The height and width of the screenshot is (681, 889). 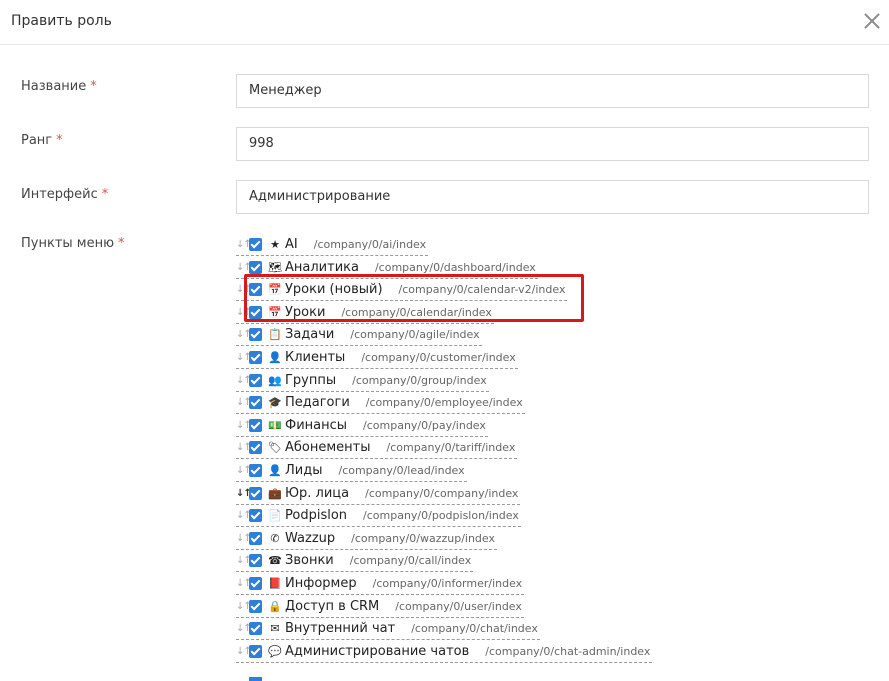 I want to click on menu-item-path: /company/0/chat-admin/index, so click(x=568, y=651).